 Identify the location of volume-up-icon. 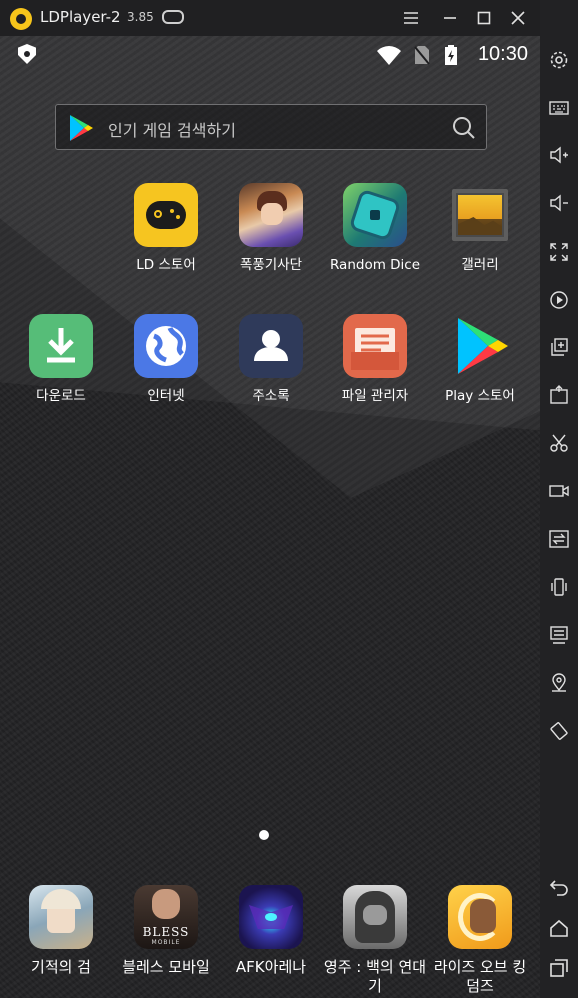
(559, 155).